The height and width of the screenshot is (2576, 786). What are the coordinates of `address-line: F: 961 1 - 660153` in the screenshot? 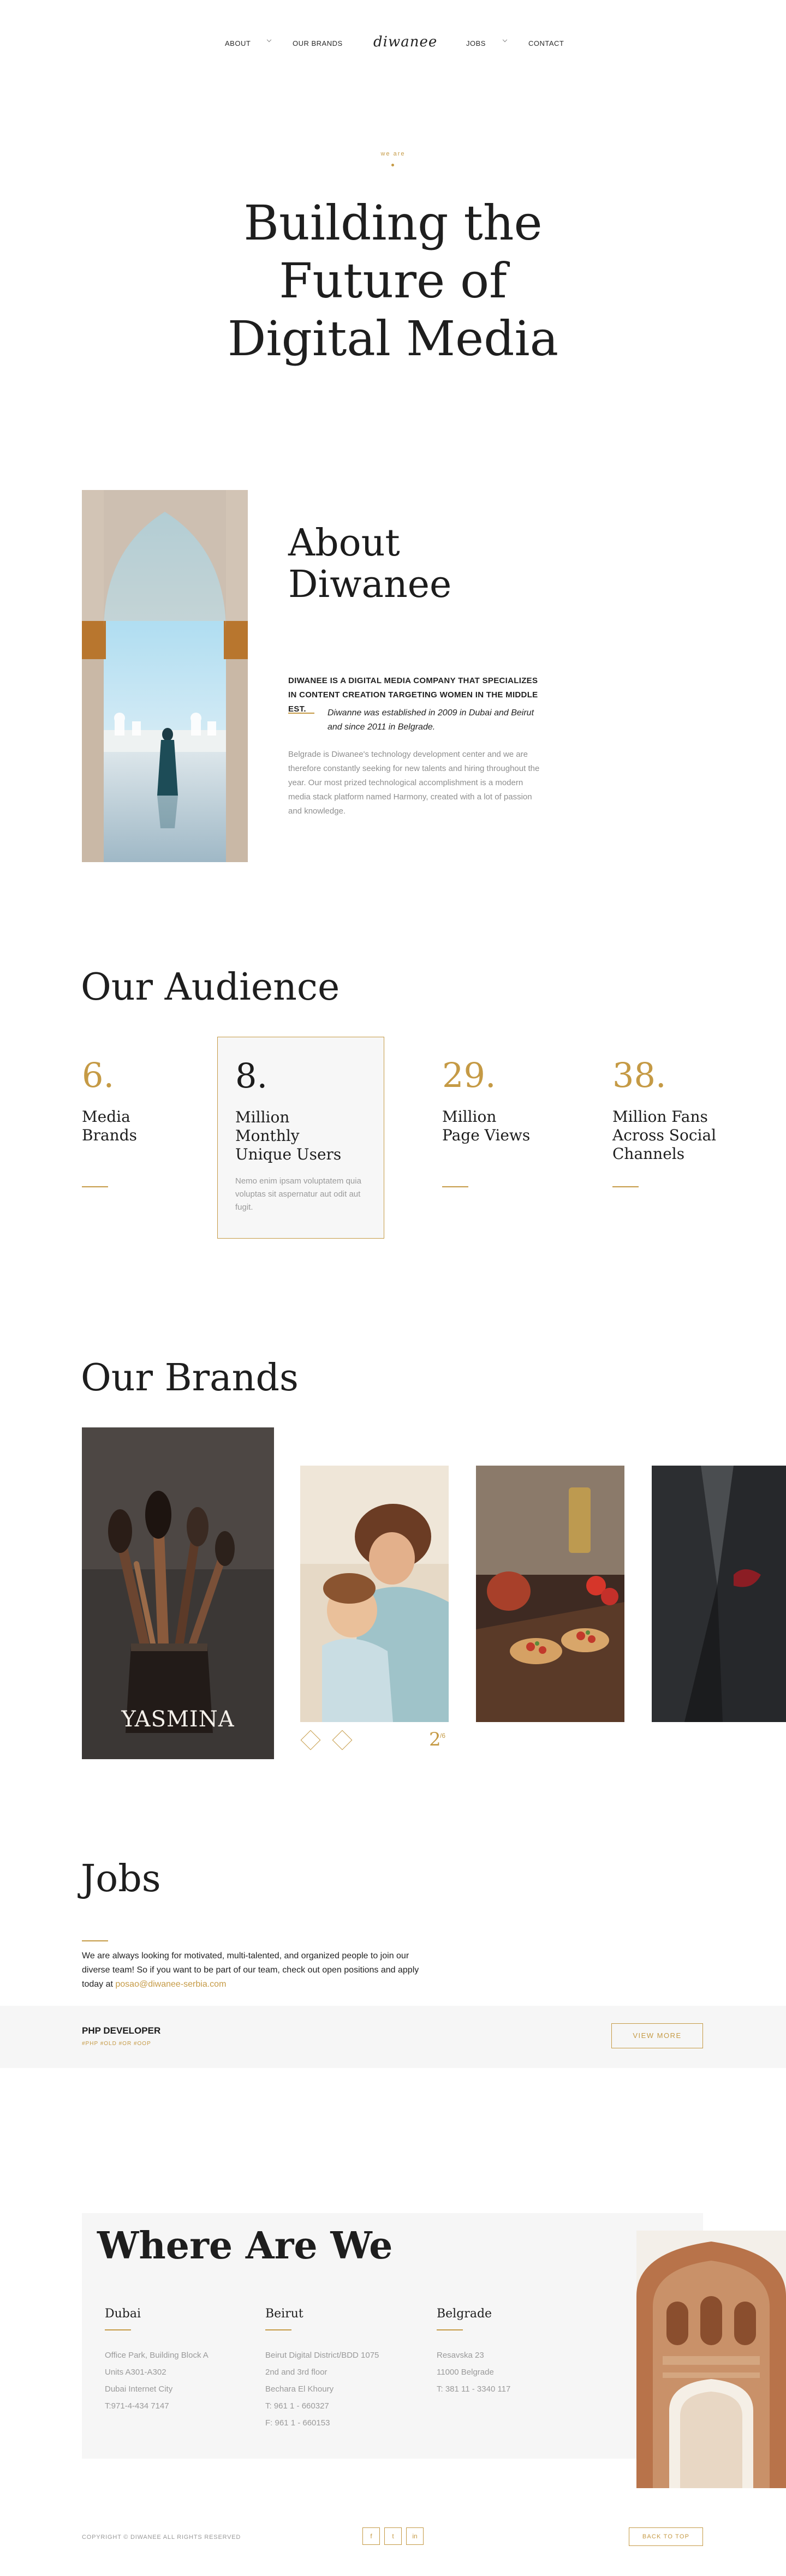 It's located at (297, 2423).